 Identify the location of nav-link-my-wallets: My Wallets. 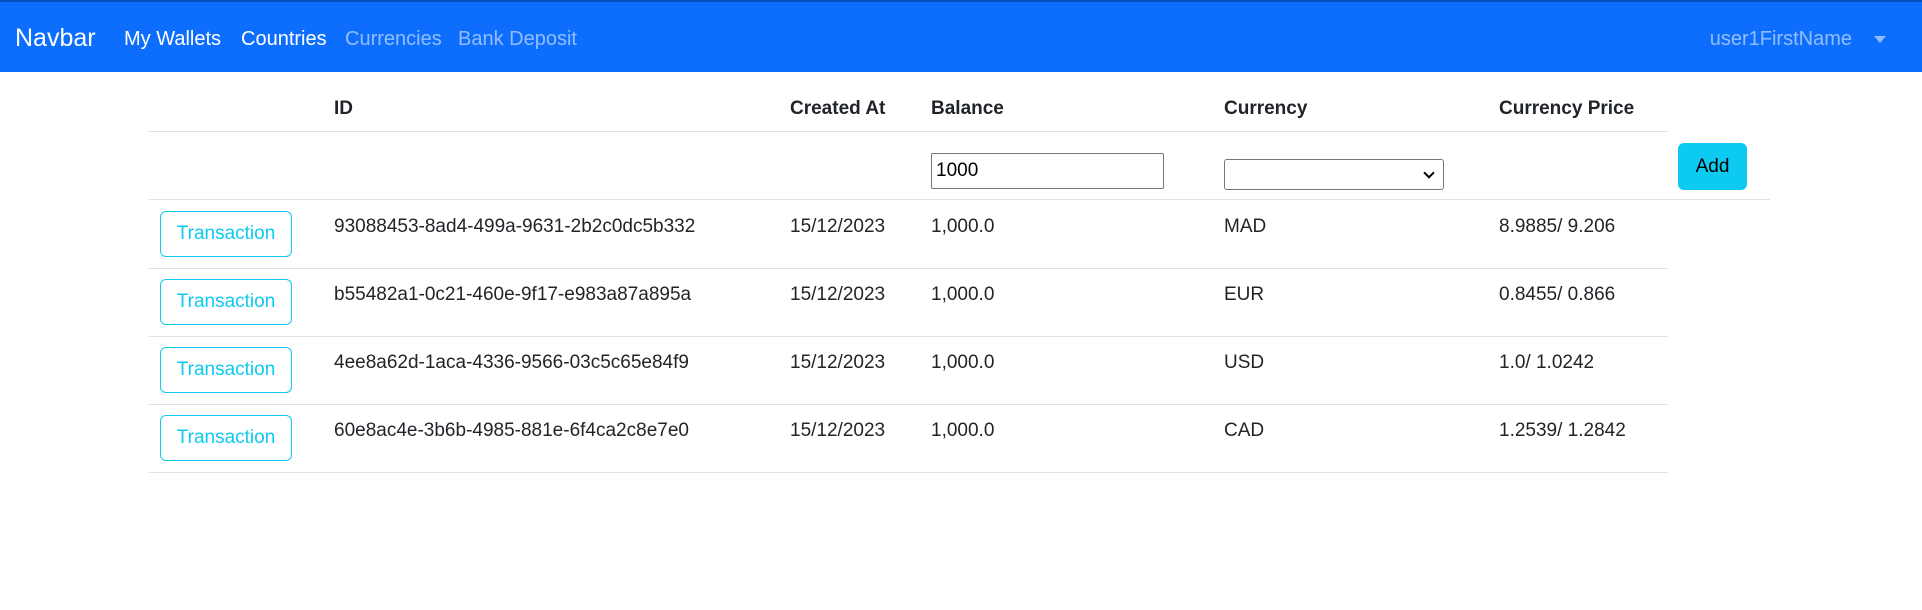
(172, 39).